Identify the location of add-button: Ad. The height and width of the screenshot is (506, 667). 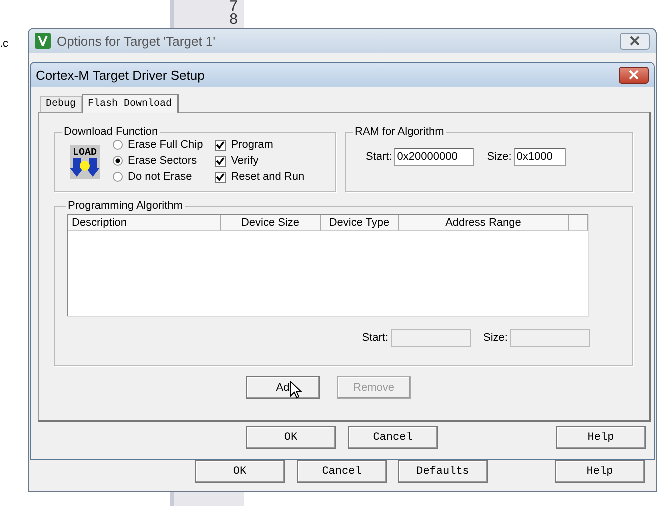
(283, 387).